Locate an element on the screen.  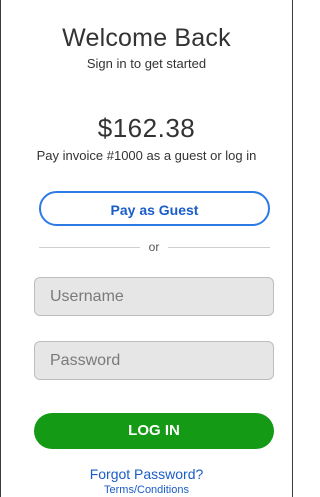
terms-conditions-link: Terms/Conditions is located at coordinates (146, 490).